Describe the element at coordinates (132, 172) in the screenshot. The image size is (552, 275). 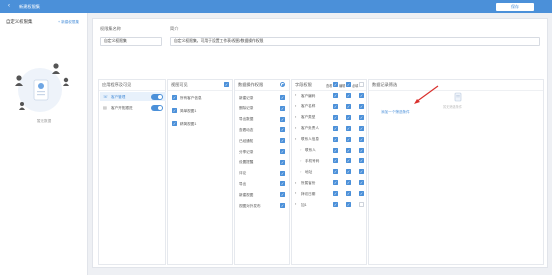
I see `apps-panel: 应用程序及可见 ☏ 客户管理 ▤ 客户开拓跟进` at that location.